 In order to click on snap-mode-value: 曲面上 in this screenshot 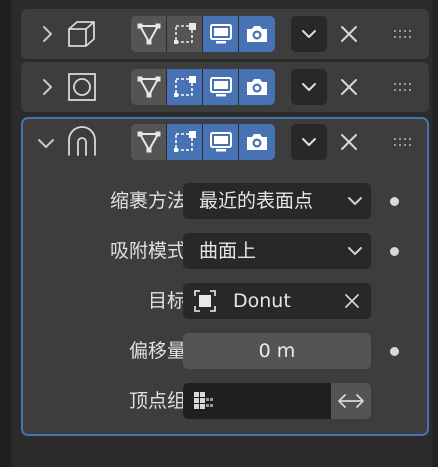, I will do `click(228, 251)`.